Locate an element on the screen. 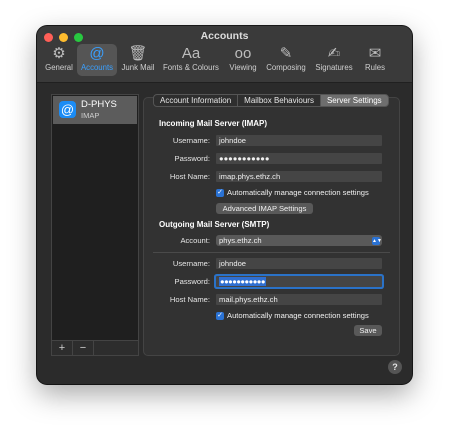  toolbar-accounts: @ Accounts is located at coordinates (97, 60).